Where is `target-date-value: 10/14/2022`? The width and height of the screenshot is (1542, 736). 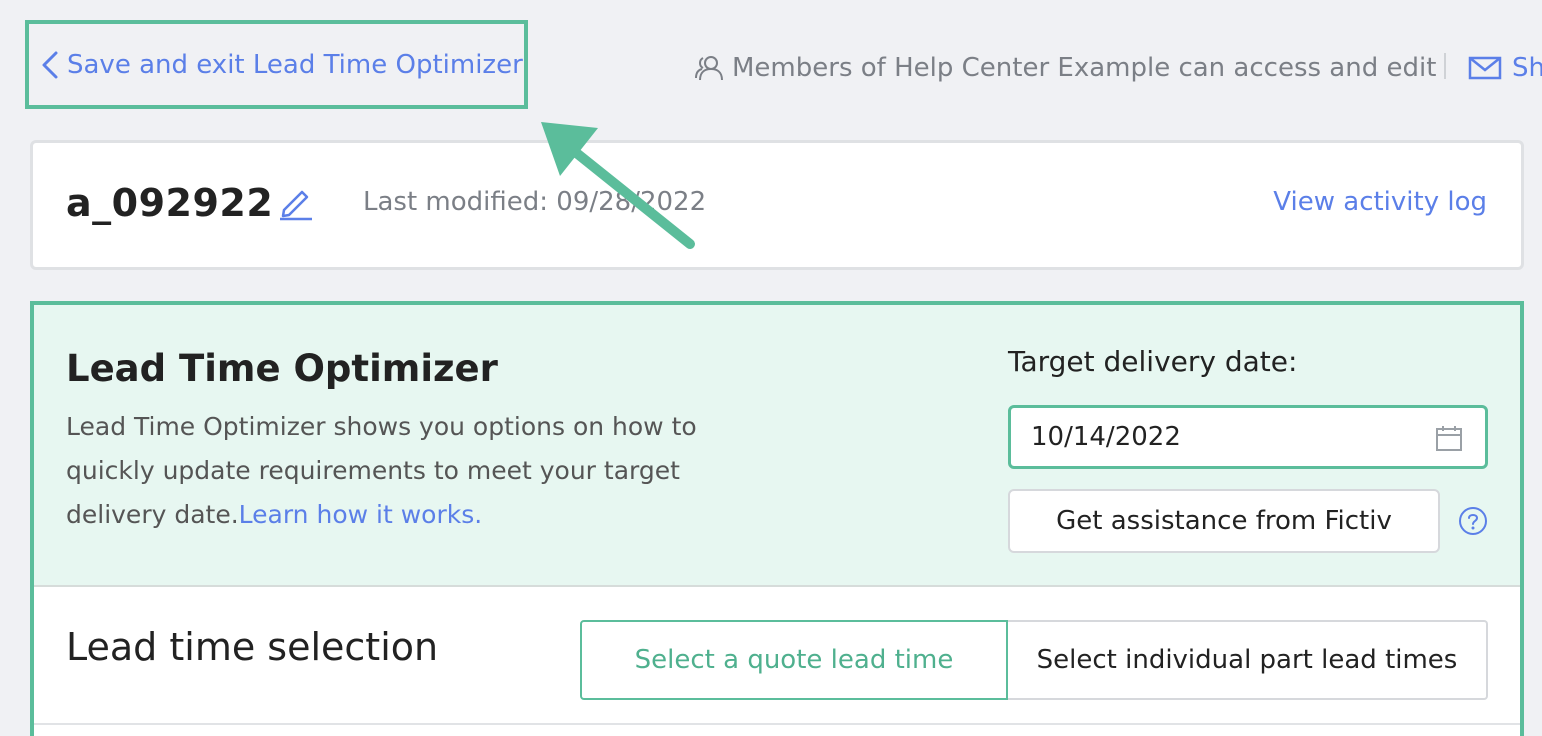 target-date-value: 10/14/2022 is located at coordinates (1106, 437).